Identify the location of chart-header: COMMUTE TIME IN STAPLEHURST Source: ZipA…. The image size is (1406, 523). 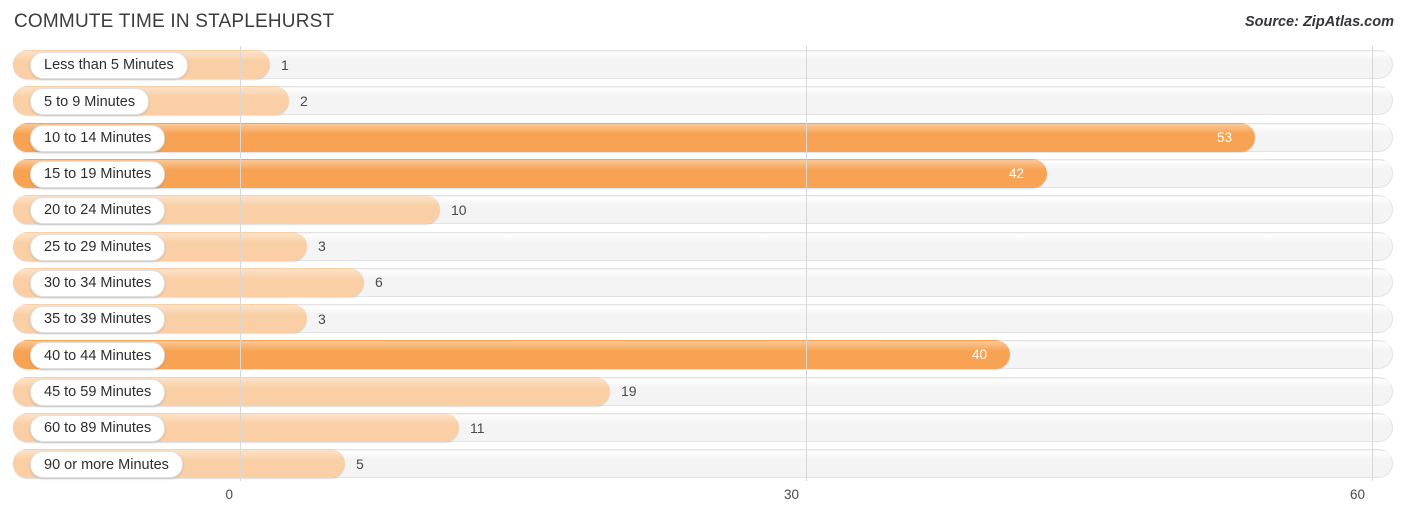
(703, 23).